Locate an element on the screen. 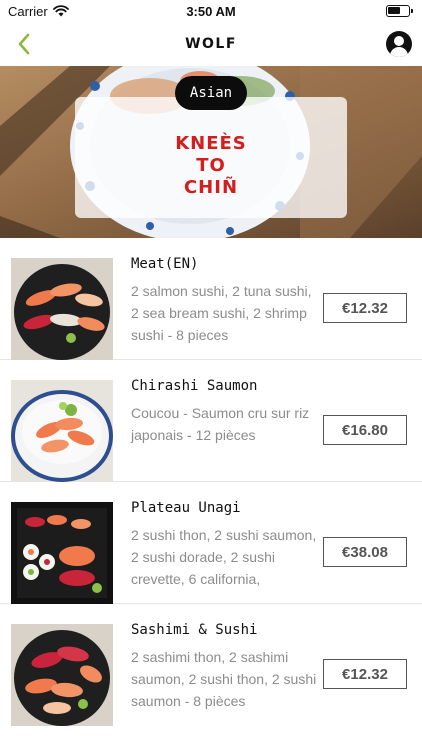 Image resolution: width=422 pixels, height=750 pixels. wifi-icon is located at coordinates (60, 11).